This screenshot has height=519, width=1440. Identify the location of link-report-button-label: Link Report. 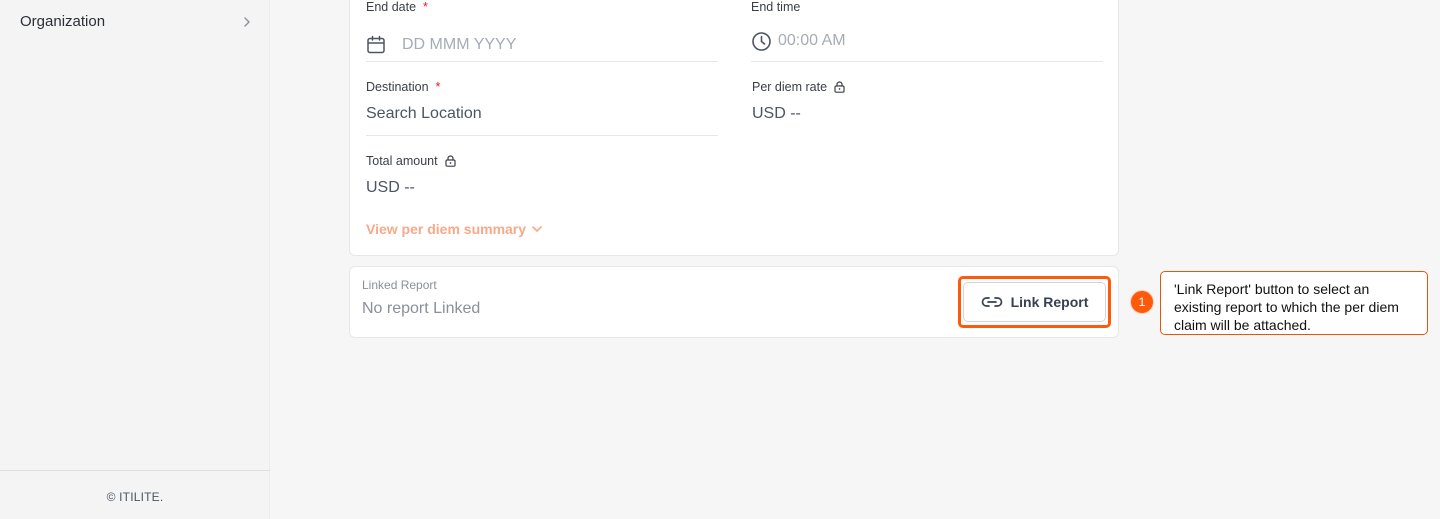
(1049, 302).